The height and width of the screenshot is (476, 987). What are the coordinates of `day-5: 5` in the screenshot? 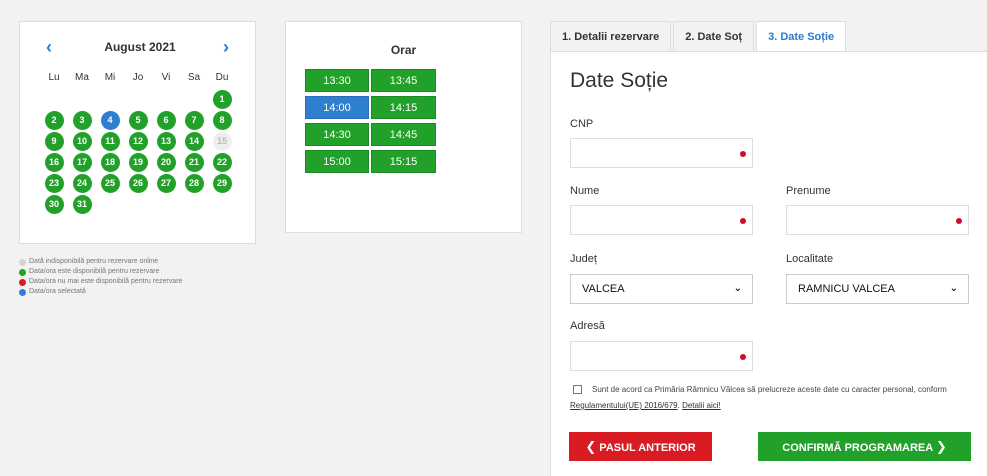 It's located at (138, 120).